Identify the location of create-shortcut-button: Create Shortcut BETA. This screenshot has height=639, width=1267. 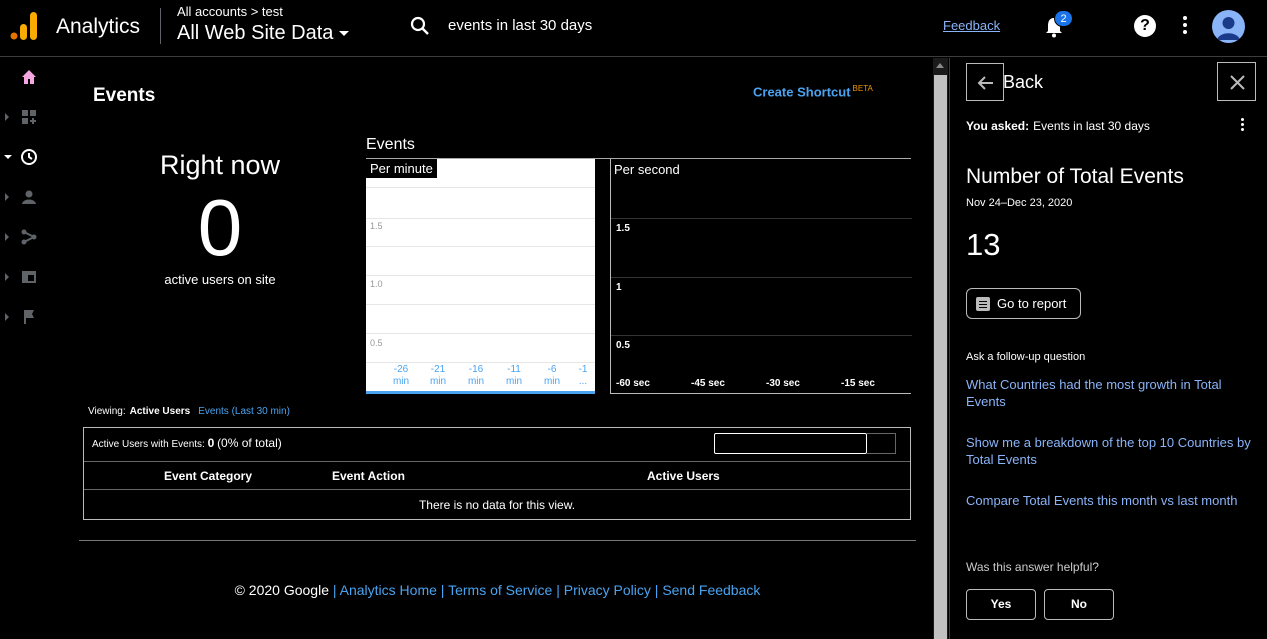
(813, 91).